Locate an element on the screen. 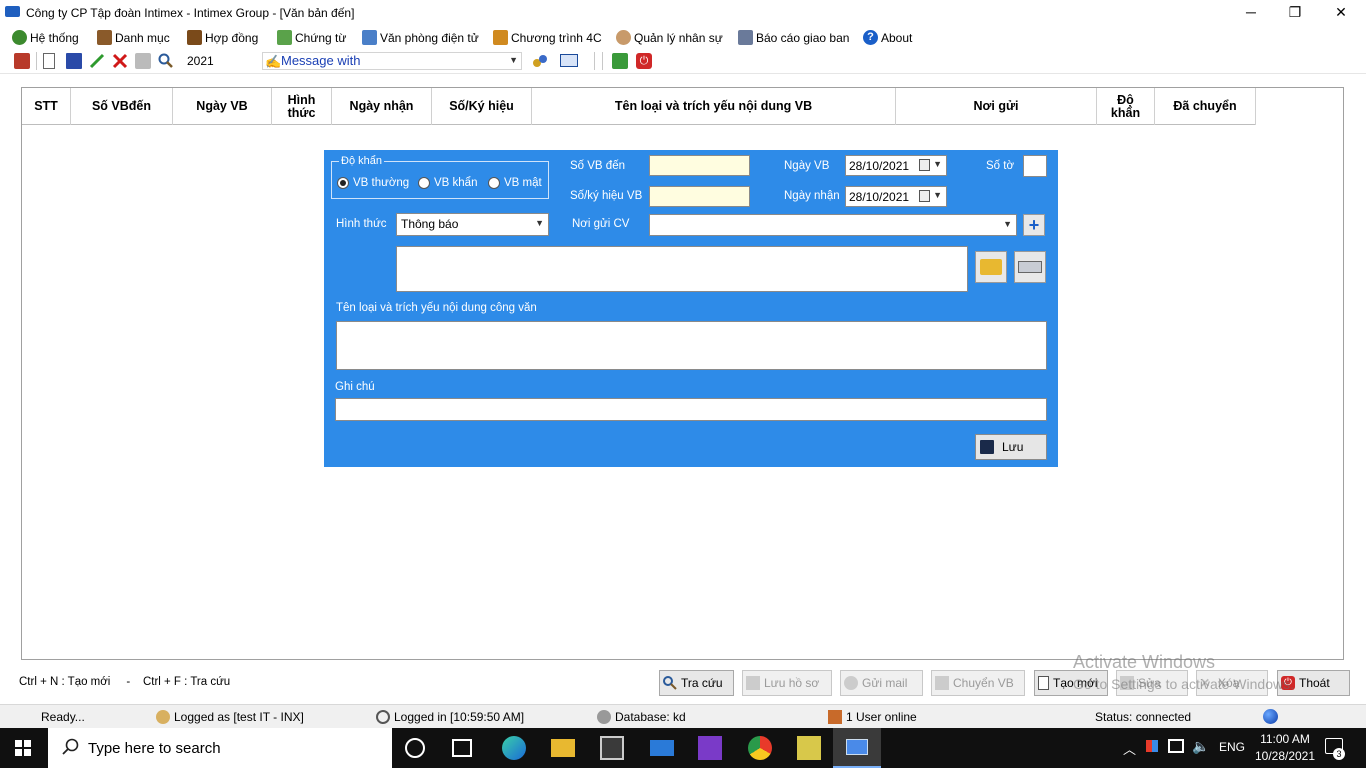  col-da-chuyen: Đã chuyển is located at coordinates (1205, 106).